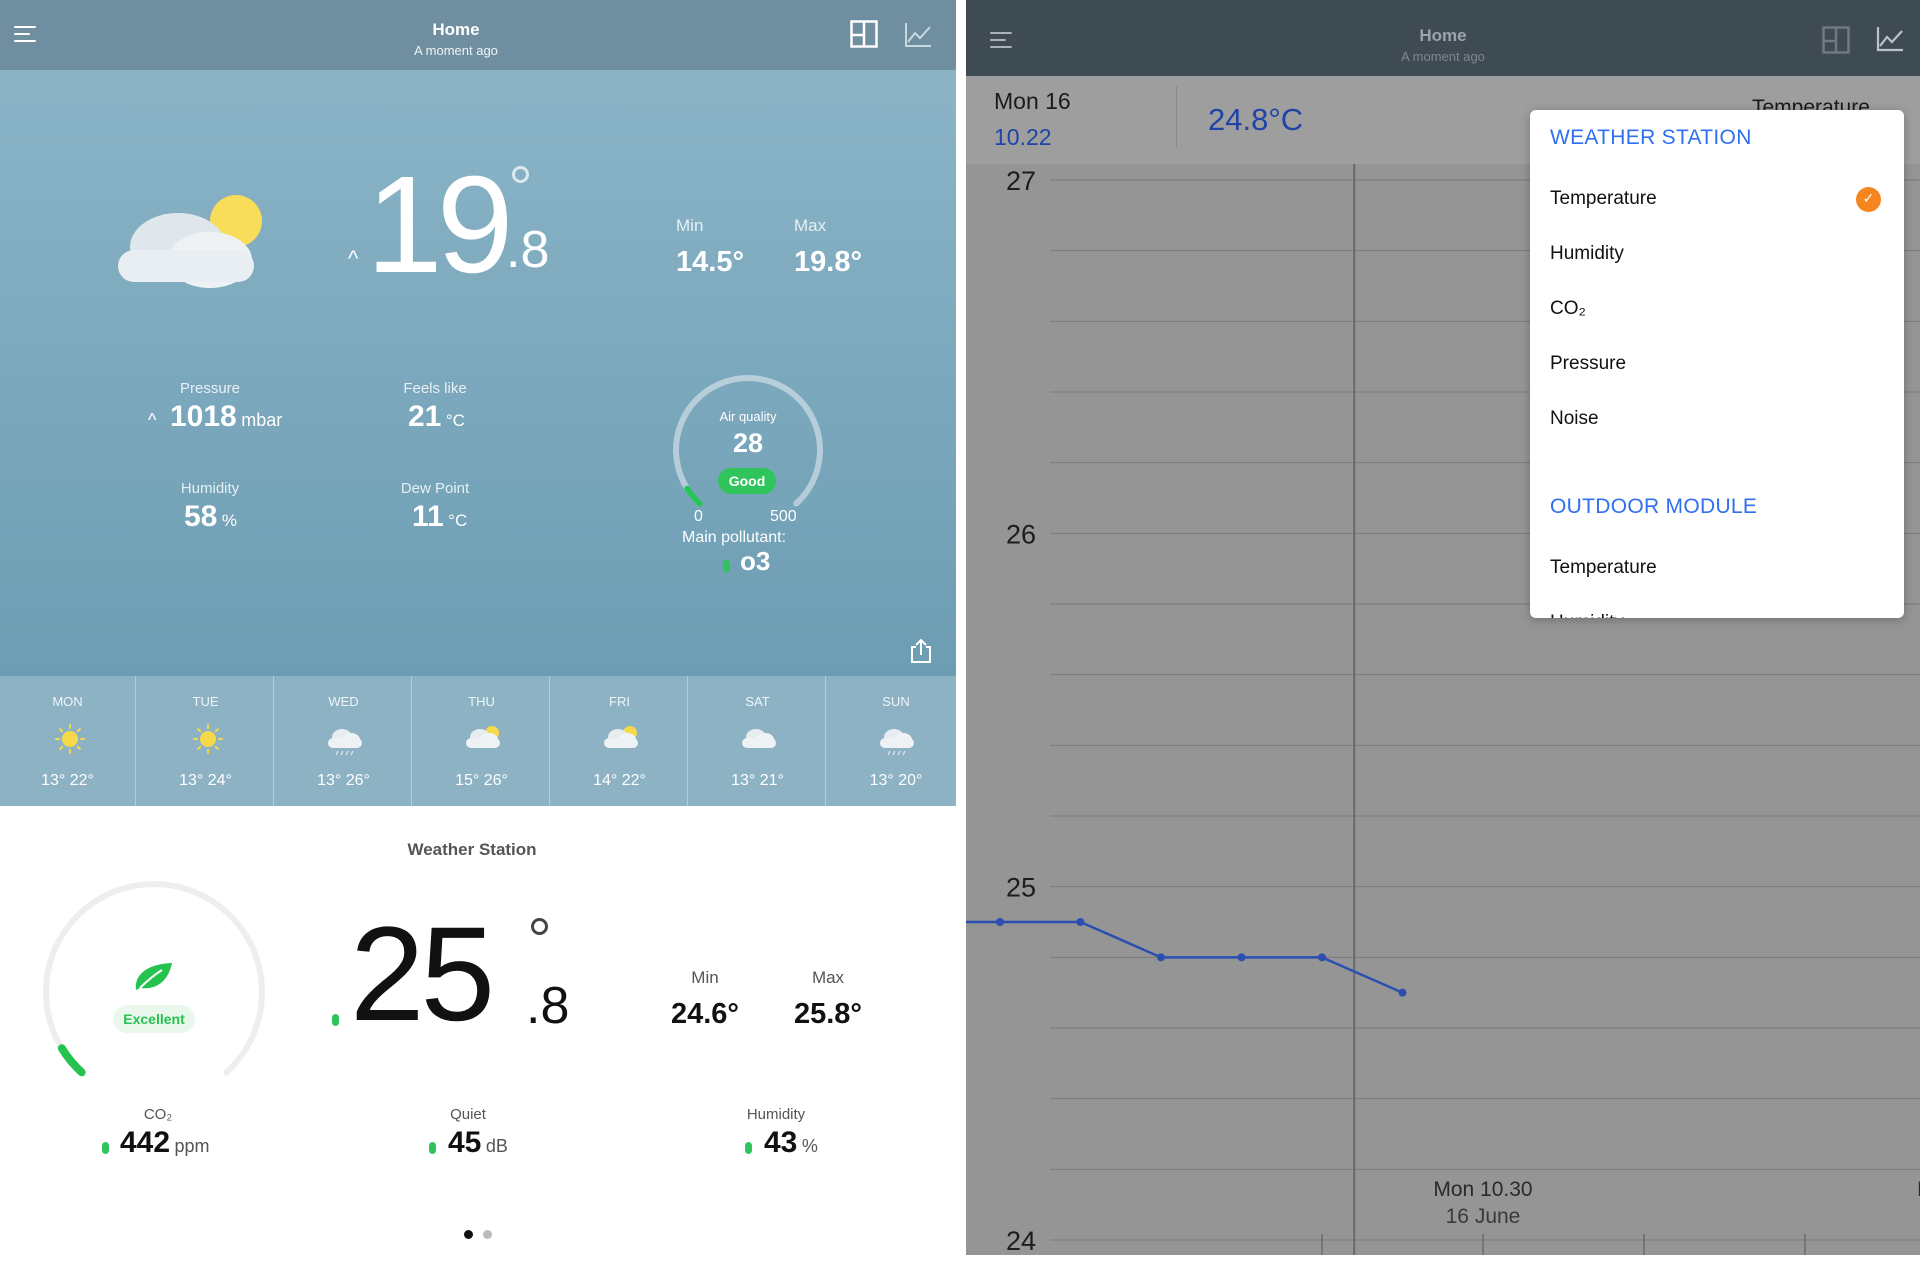 This screenshot has height=1280, width=1920. I want to click on graph-header: Home A moment ago, so click(1443, 38).